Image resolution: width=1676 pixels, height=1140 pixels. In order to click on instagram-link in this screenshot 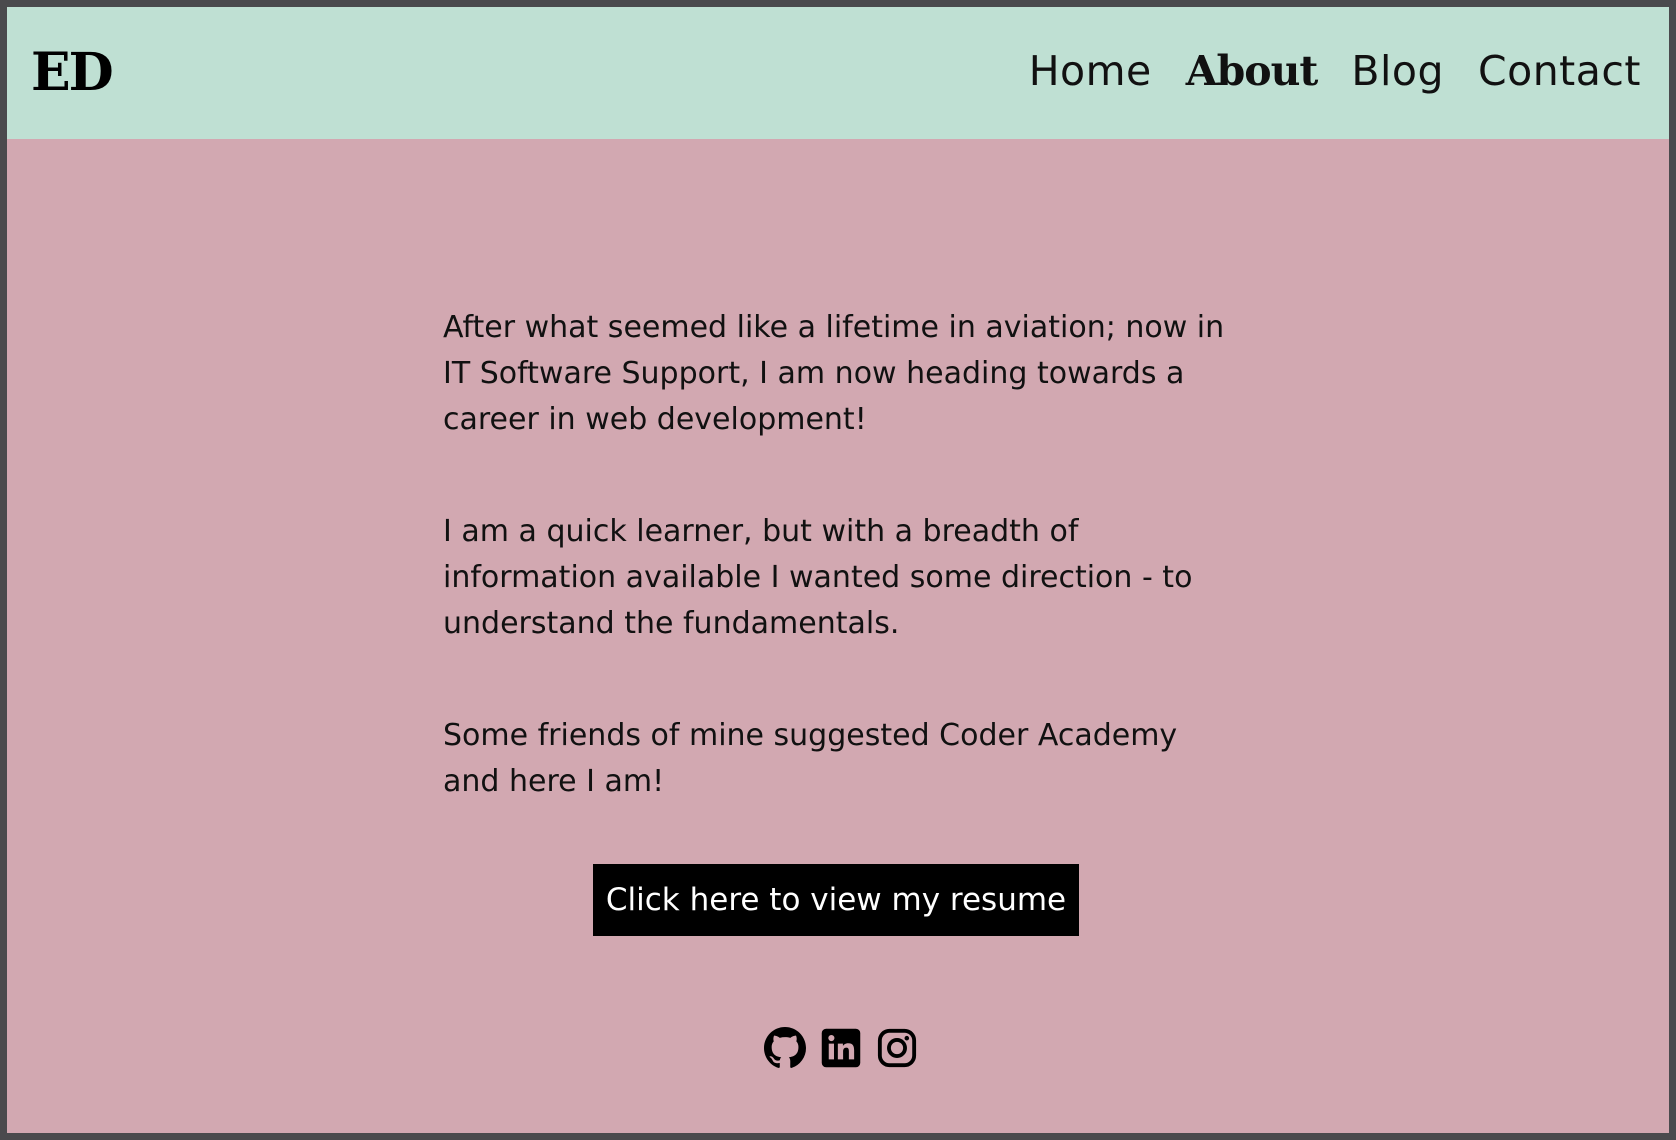, I will do `click(897, 1048)`.